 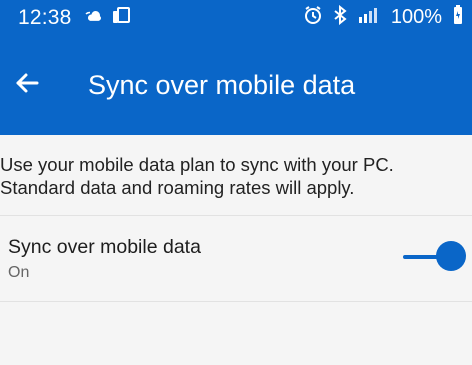 I want to click on setting-title: Sync over mobile data, so click(x=104, y=247).